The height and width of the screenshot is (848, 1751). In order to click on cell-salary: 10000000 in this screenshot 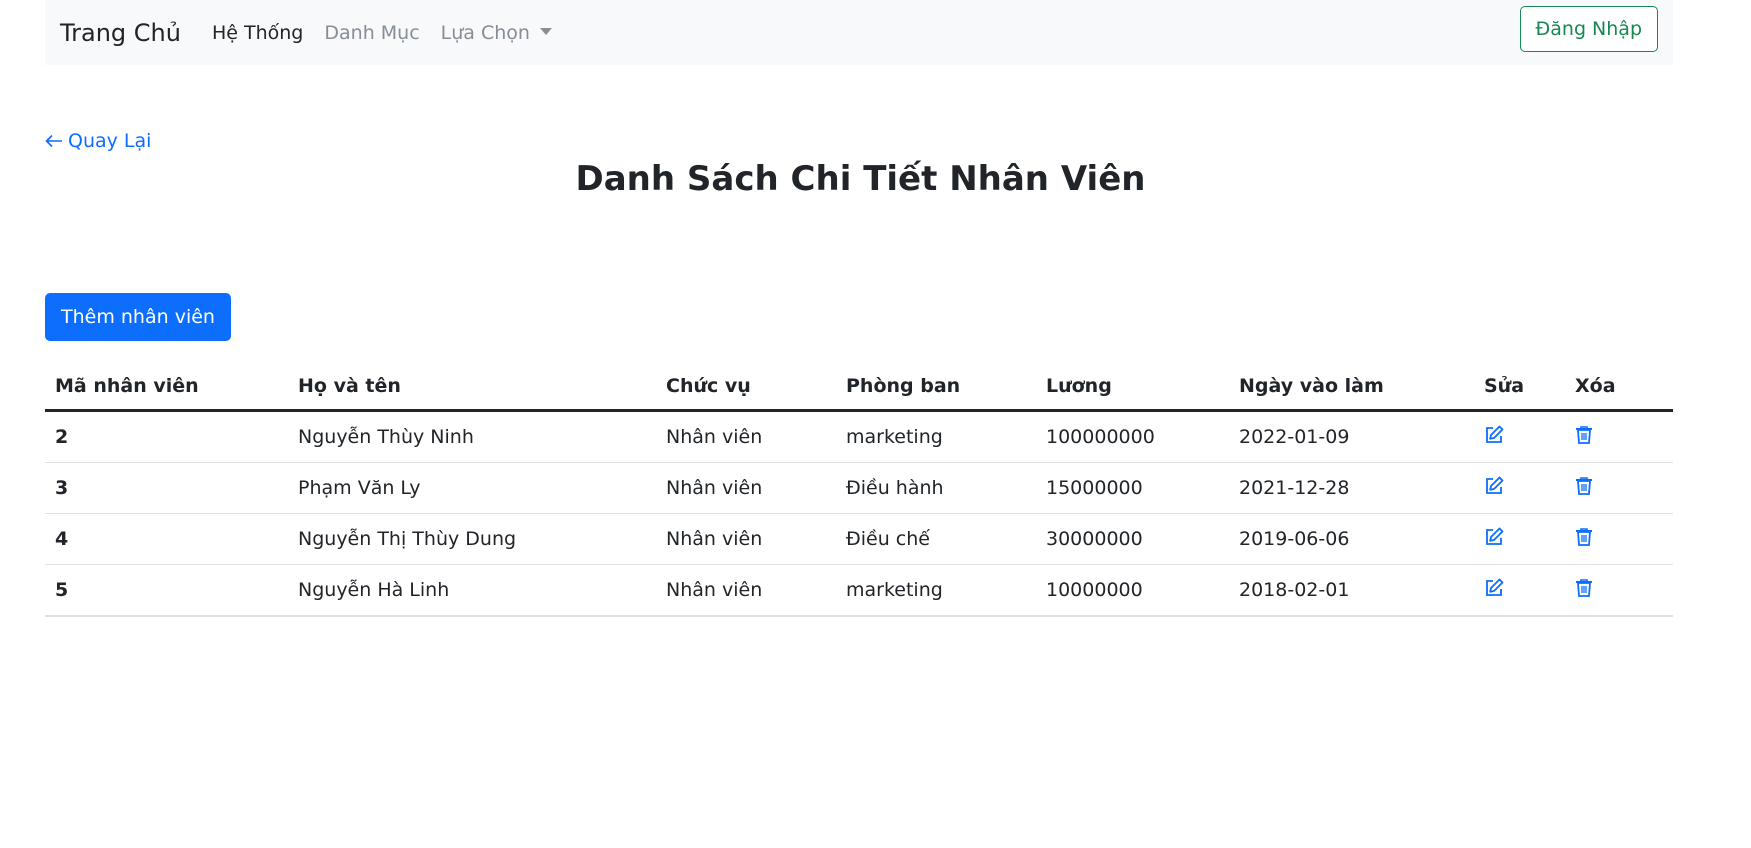, I will do `click(1132, 590)`.